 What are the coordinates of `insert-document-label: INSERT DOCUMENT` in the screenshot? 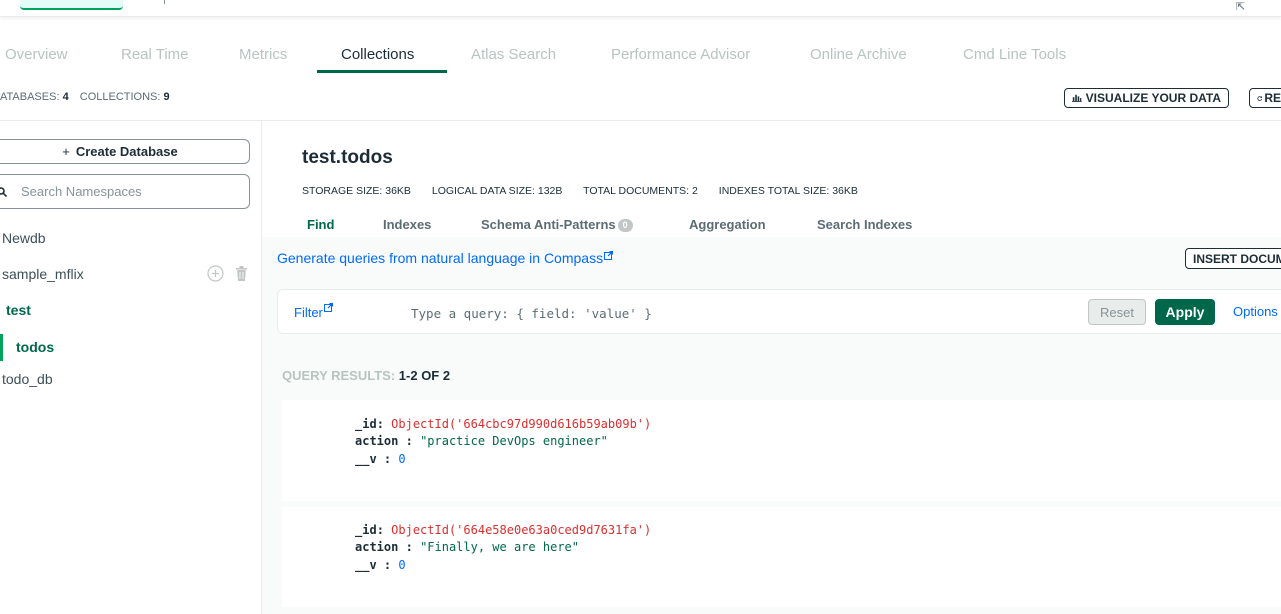 It's located at (1237, 258).